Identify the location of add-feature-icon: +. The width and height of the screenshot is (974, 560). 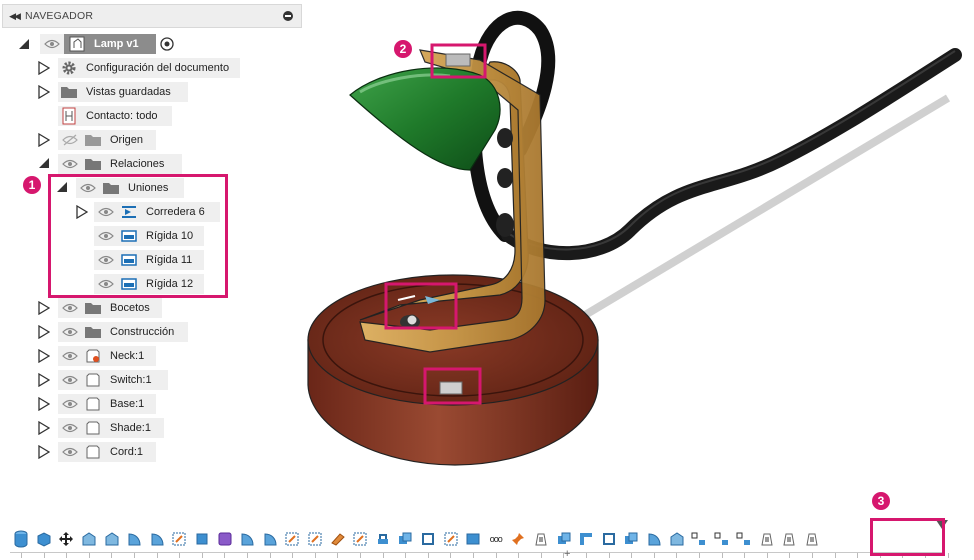
(567, 554).